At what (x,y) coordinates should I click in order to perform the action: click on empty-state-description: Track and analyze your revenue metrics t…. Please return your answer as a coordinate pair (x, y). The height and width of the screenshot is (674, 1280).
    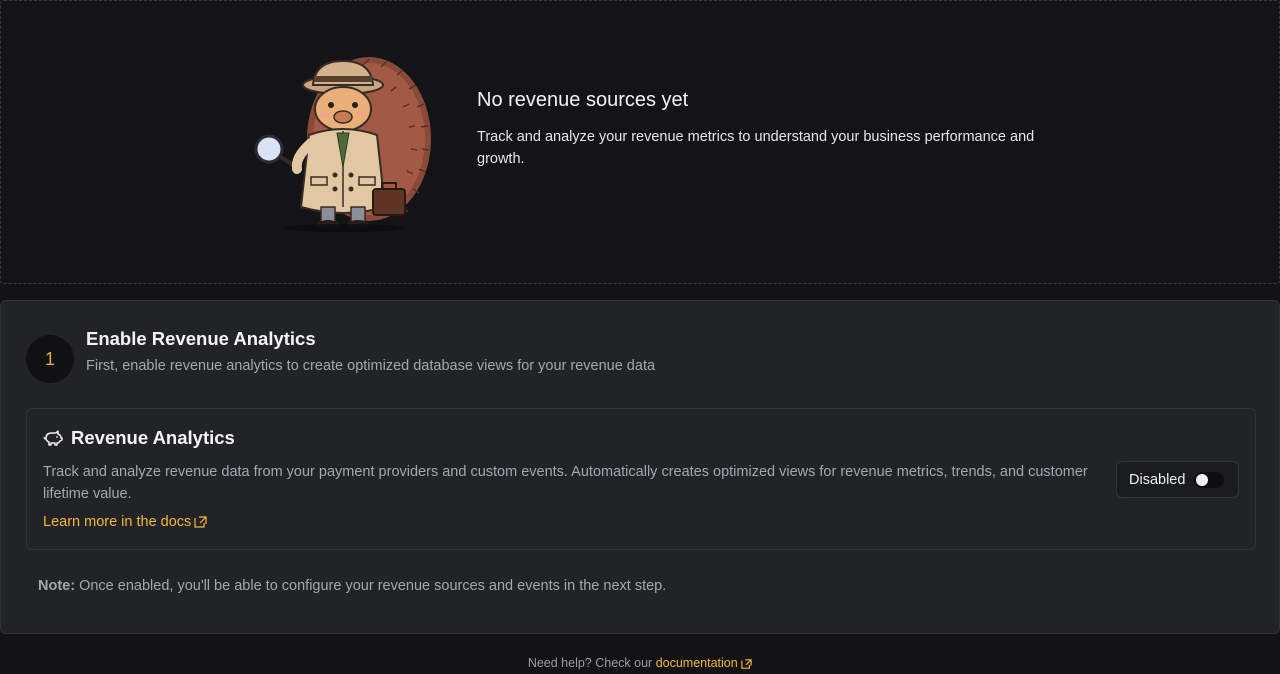
    Looking at the image, I should click on (756, 148).